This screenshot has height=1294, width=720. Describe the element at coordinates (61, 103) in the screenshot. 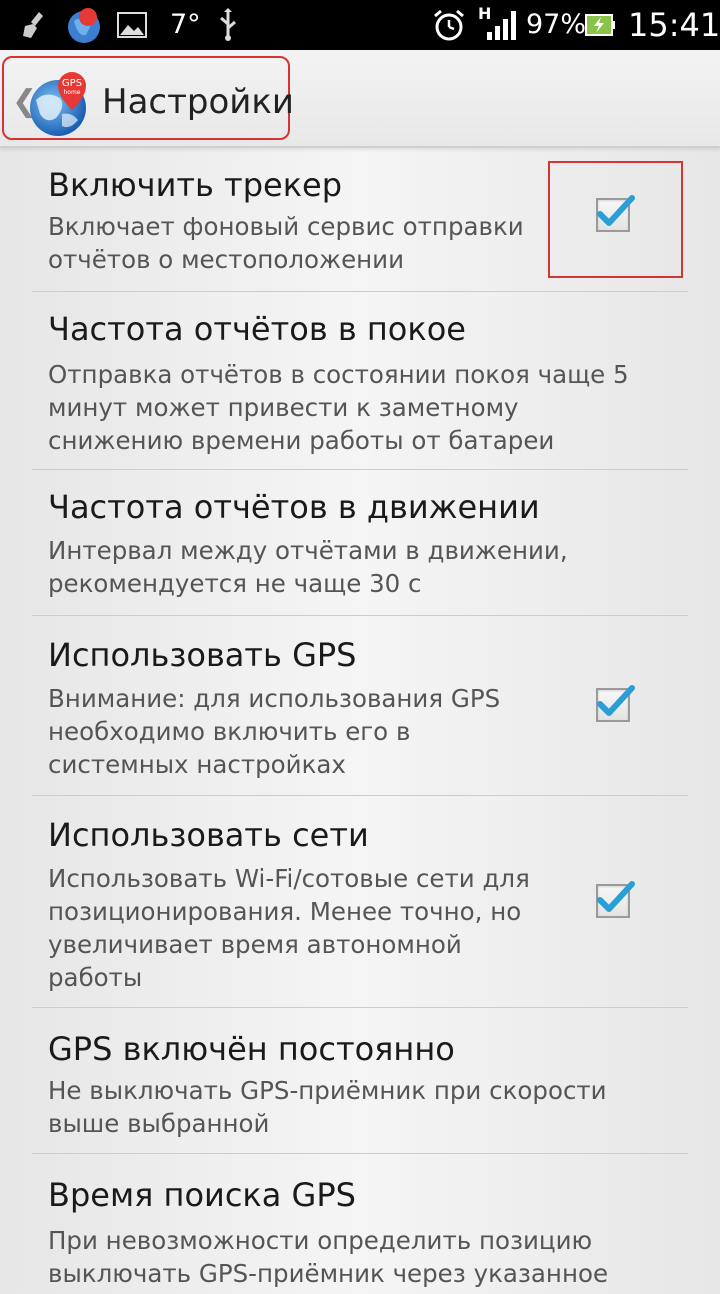

I see `app-logo-icon: GPS home` at that location.